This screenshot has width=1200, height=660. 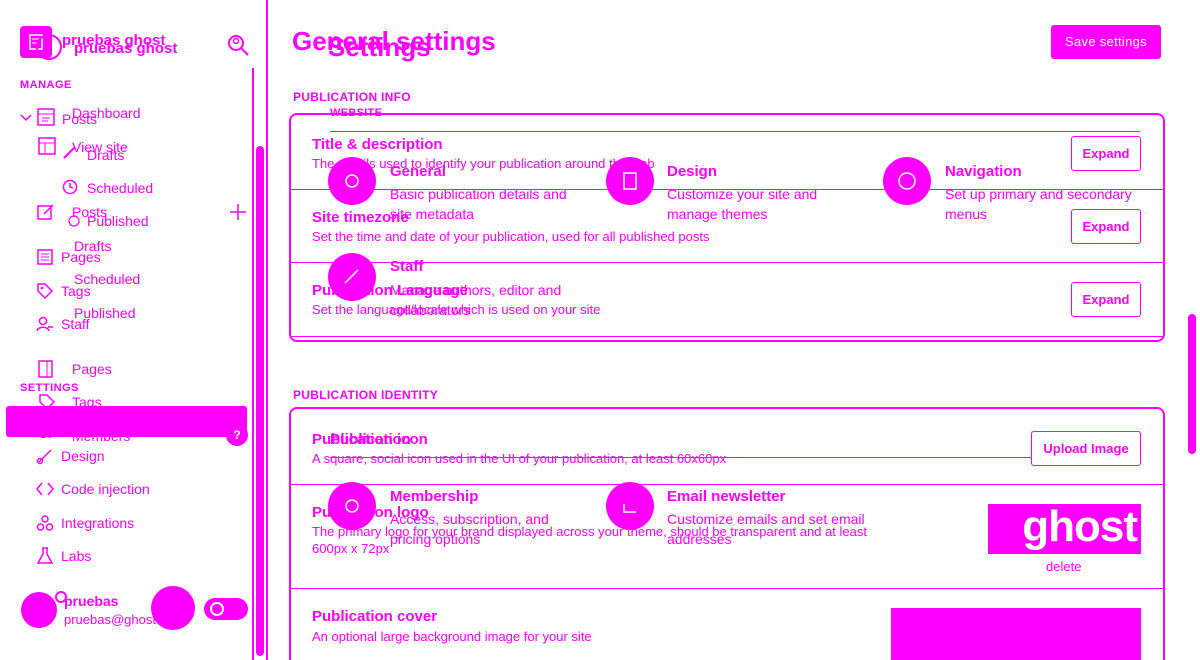 What do you see at coordinates (260, 401) in the screenshot?
I see `sidebar-scrollbar` at bounding box center [260, 401].